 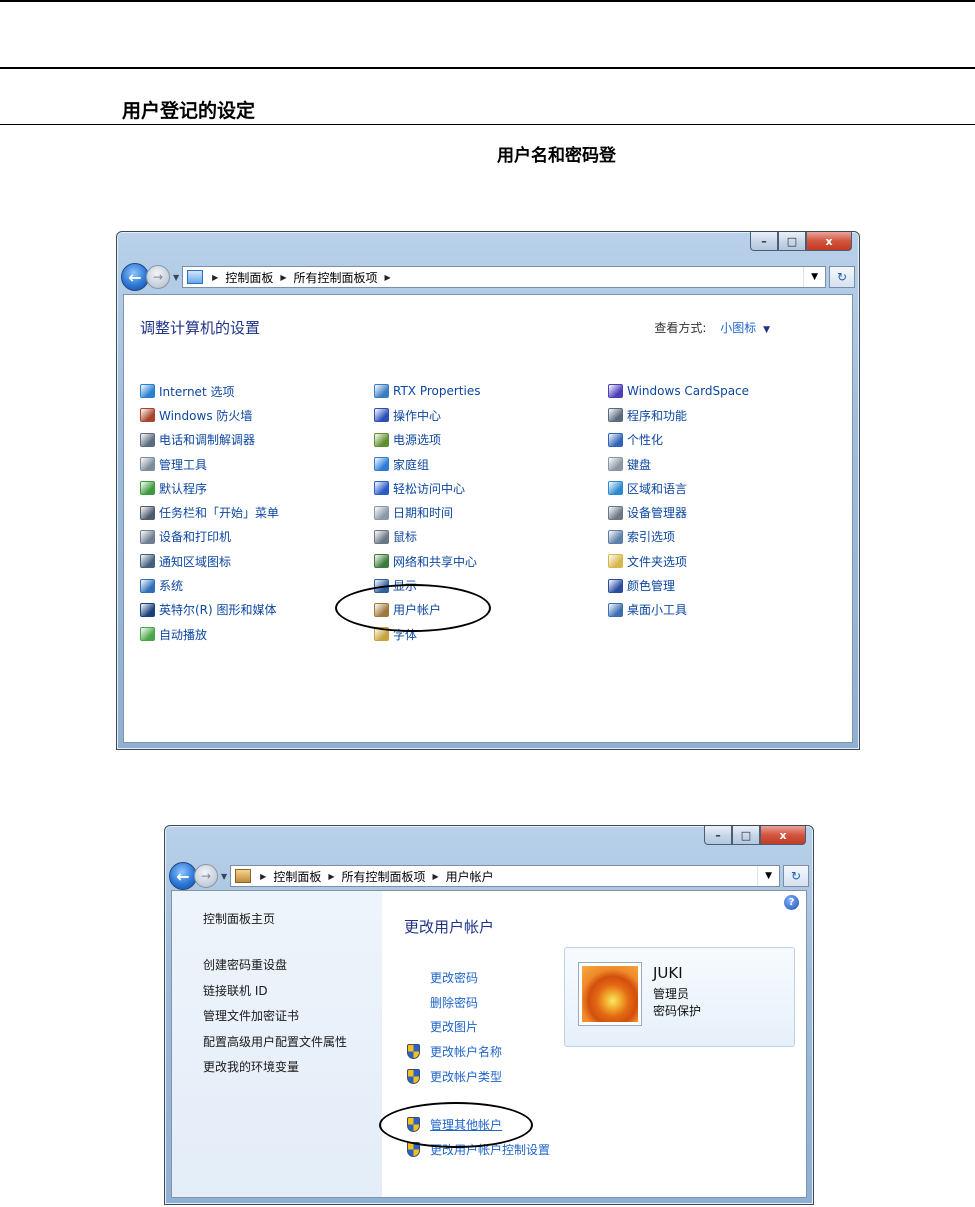 I want to click on control-panel-item: 个性化, so click(x=723, y=440).